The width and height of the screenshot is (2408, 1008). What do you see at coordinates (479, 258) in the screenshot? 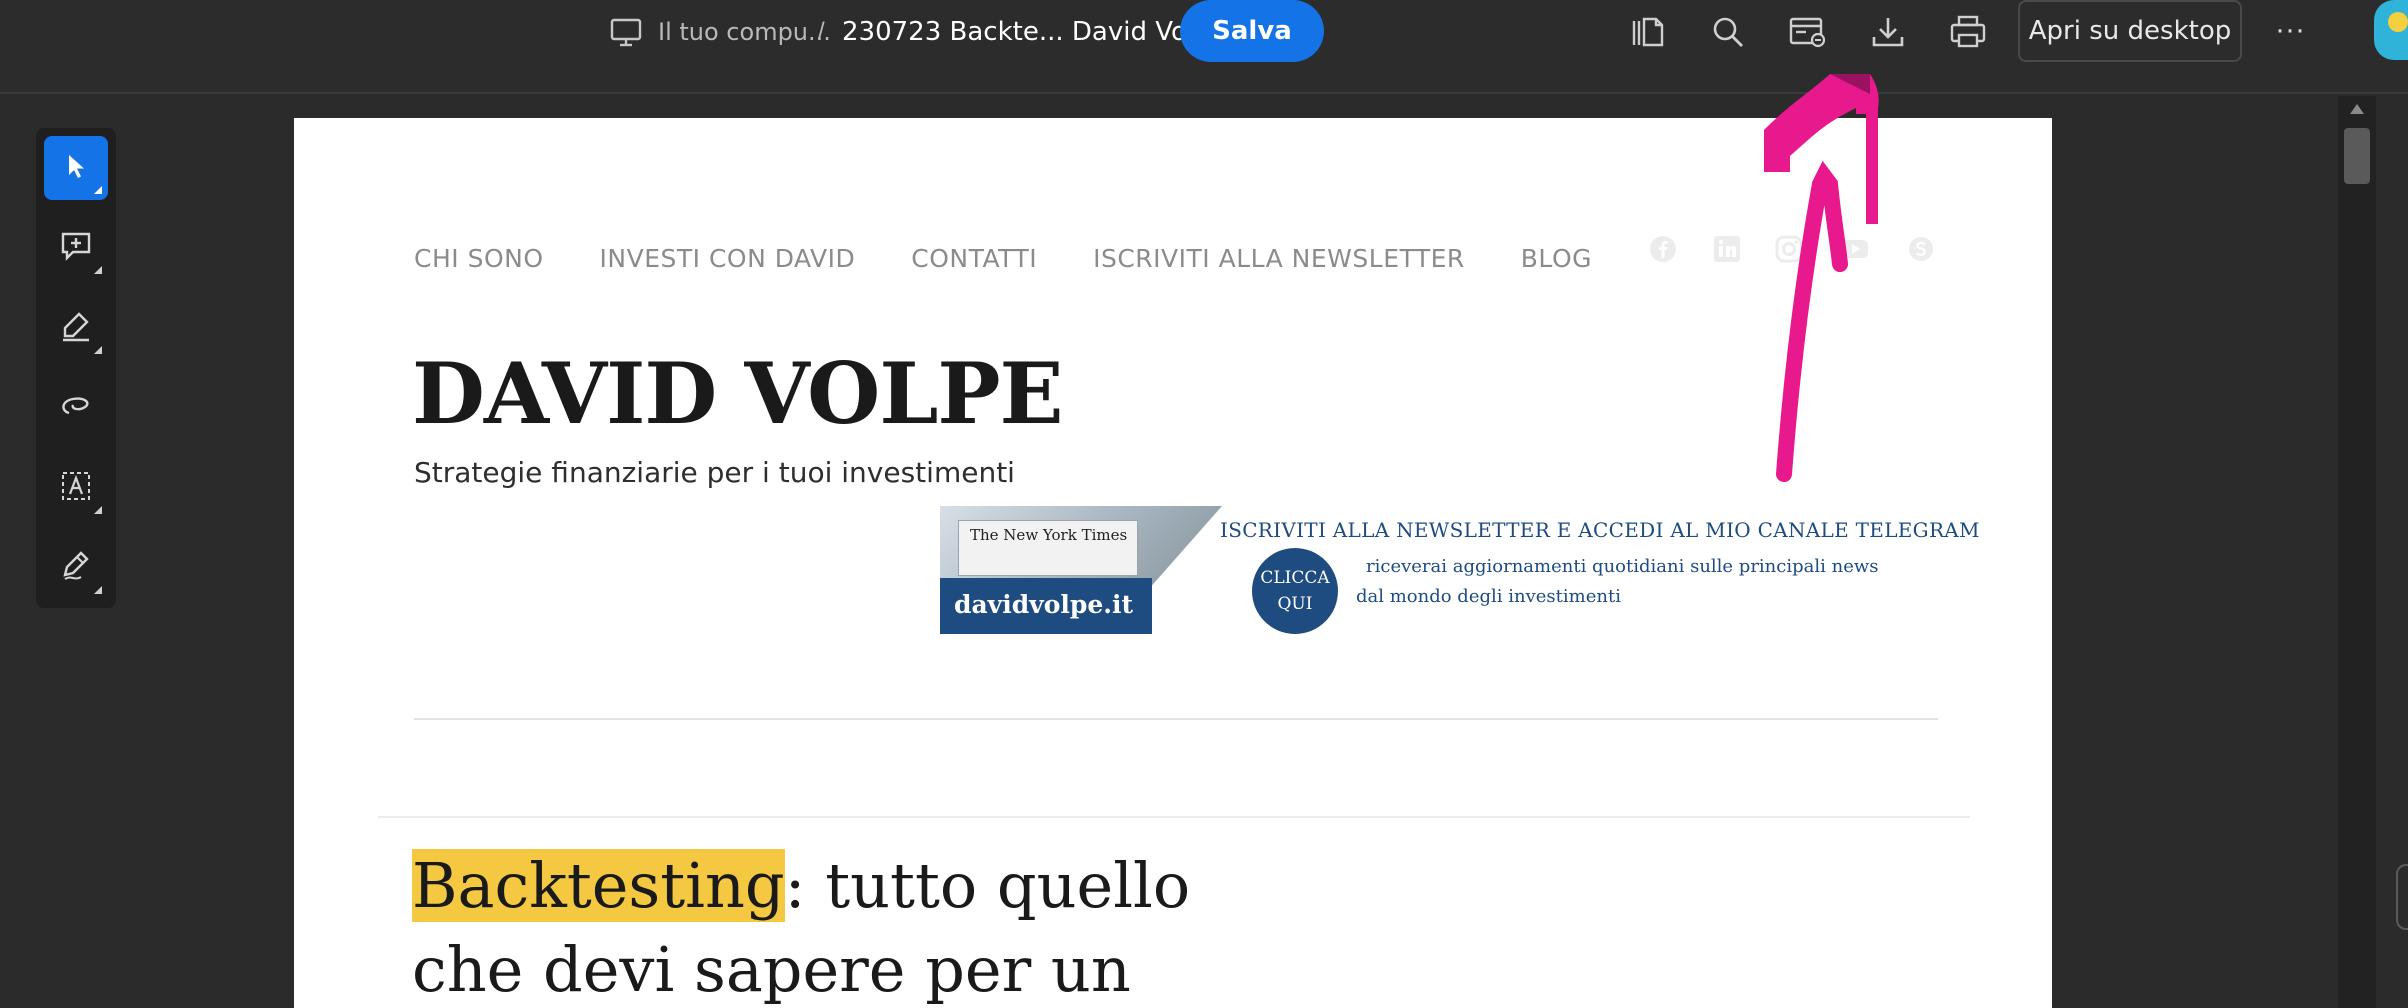
I see `nav-item-chi-sono: CHI SONO` at bounding box center [479, 258].